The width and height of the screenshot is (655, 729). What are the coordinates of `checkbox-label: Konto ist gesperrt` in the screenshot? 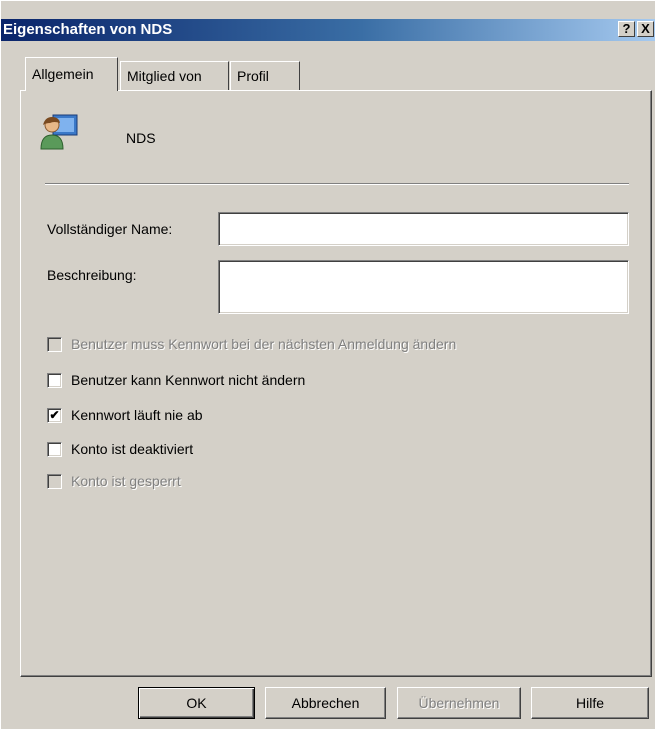 It's located at (126, 481).